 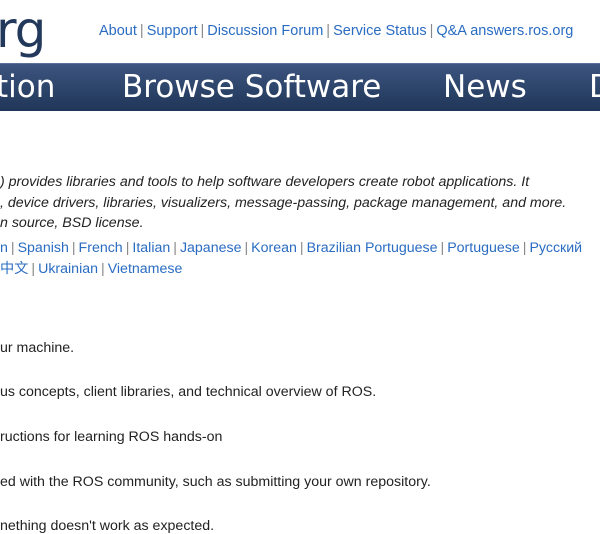 I want to click on language-link-portuguese: Portuguese, so click(x=483, y=248).